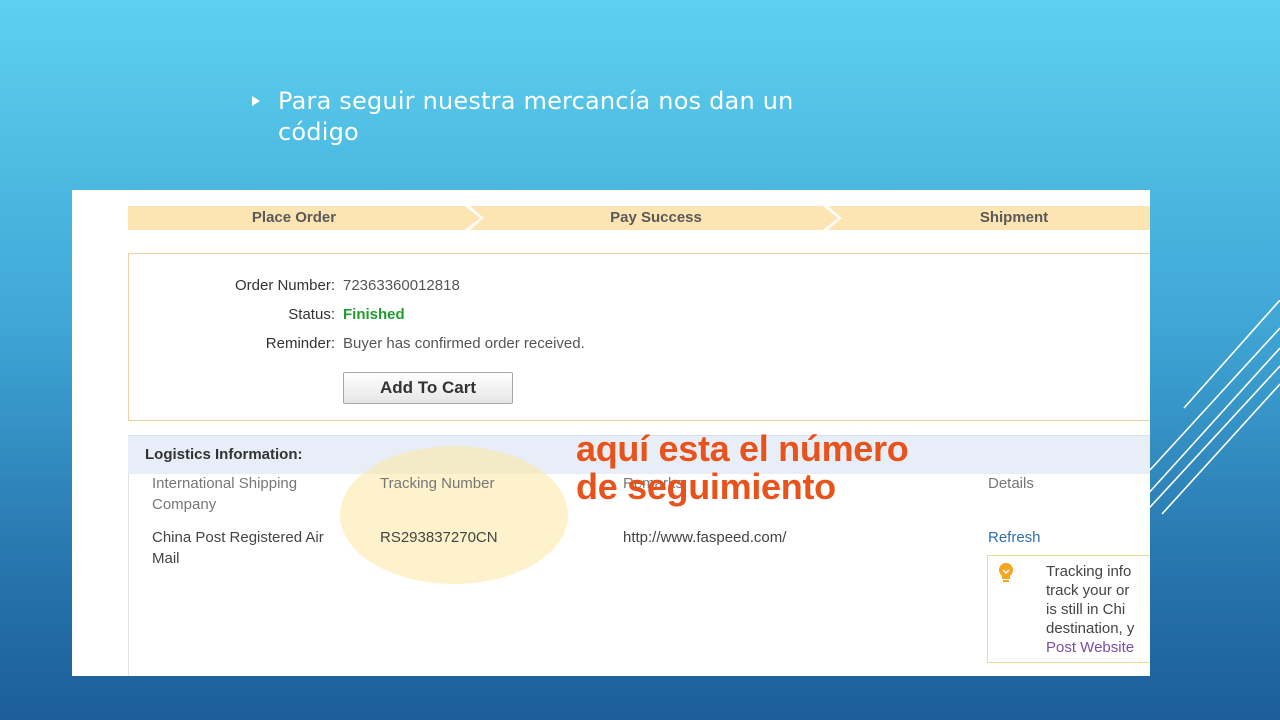 The image size is (1280, 720). I want to click on refresh-link: Refresh, so click(1038, 537).